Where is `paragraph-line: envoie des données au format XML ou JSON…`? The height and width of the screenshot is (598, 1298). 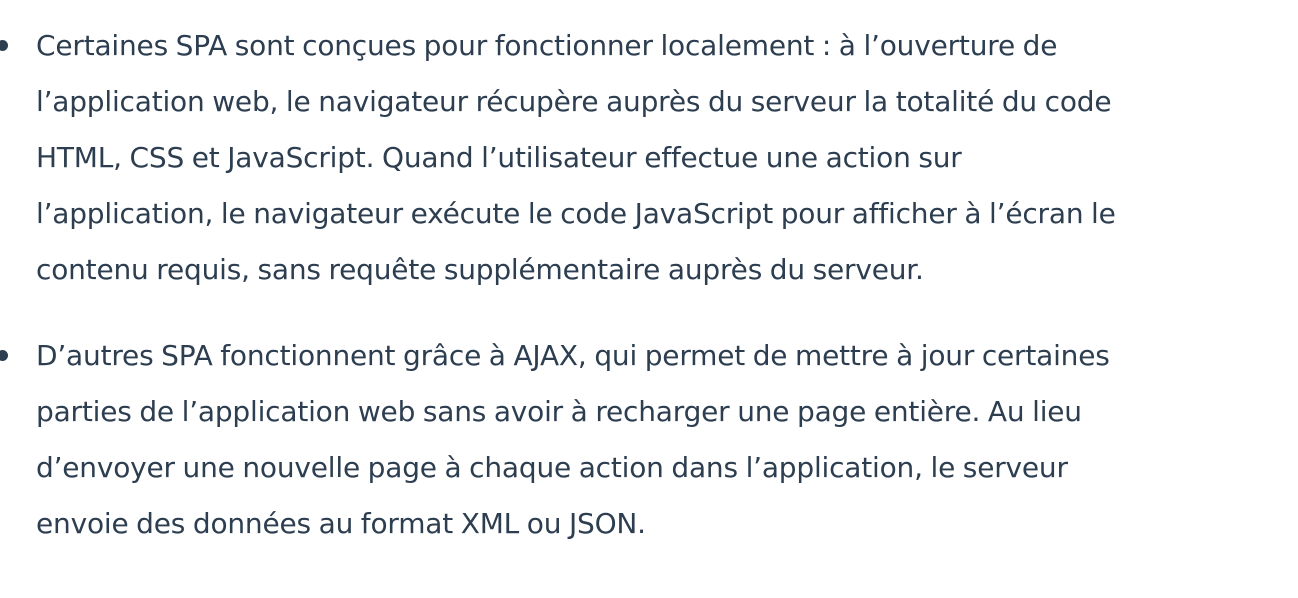 paragraph-line: envoie des données au format XML ou JSON… is located at coordinates (341, 523).